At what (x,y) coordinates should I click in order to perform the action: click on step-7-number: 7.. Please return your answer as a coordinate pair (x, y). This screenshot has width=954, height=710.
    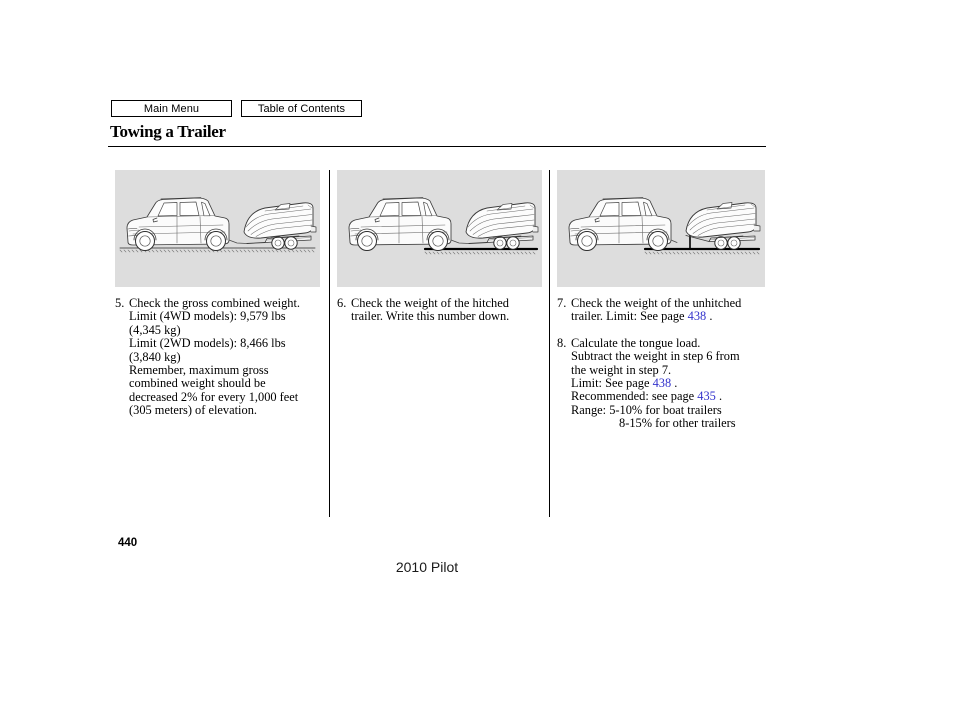
    Looking at the image, I should click on (562, 303).